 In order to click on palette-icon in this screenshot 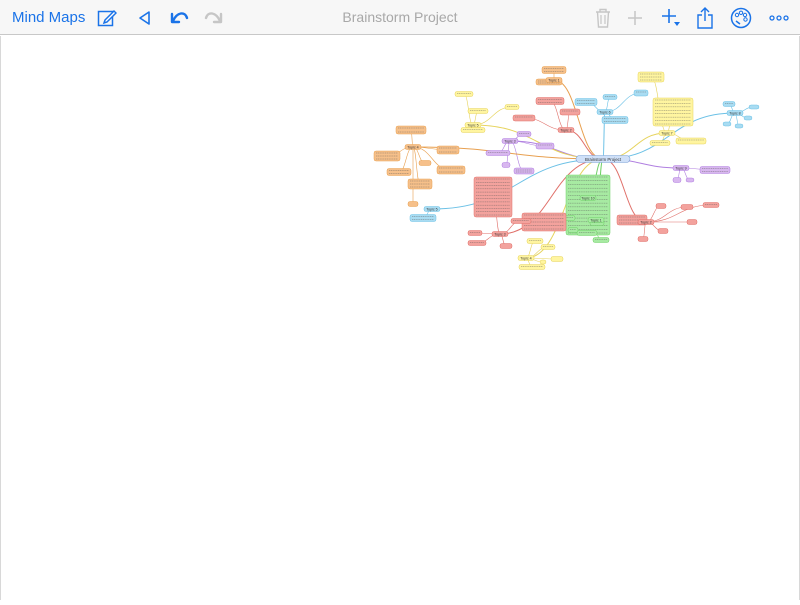, I will do `click(741, 17)`.